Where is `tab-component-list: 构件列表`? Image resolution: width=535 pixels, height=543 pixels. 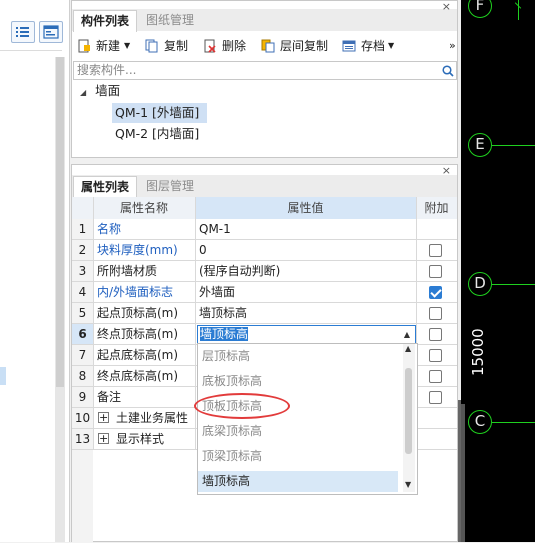 tab-component-list: 构件列表 is located at coordinates (105, 21).